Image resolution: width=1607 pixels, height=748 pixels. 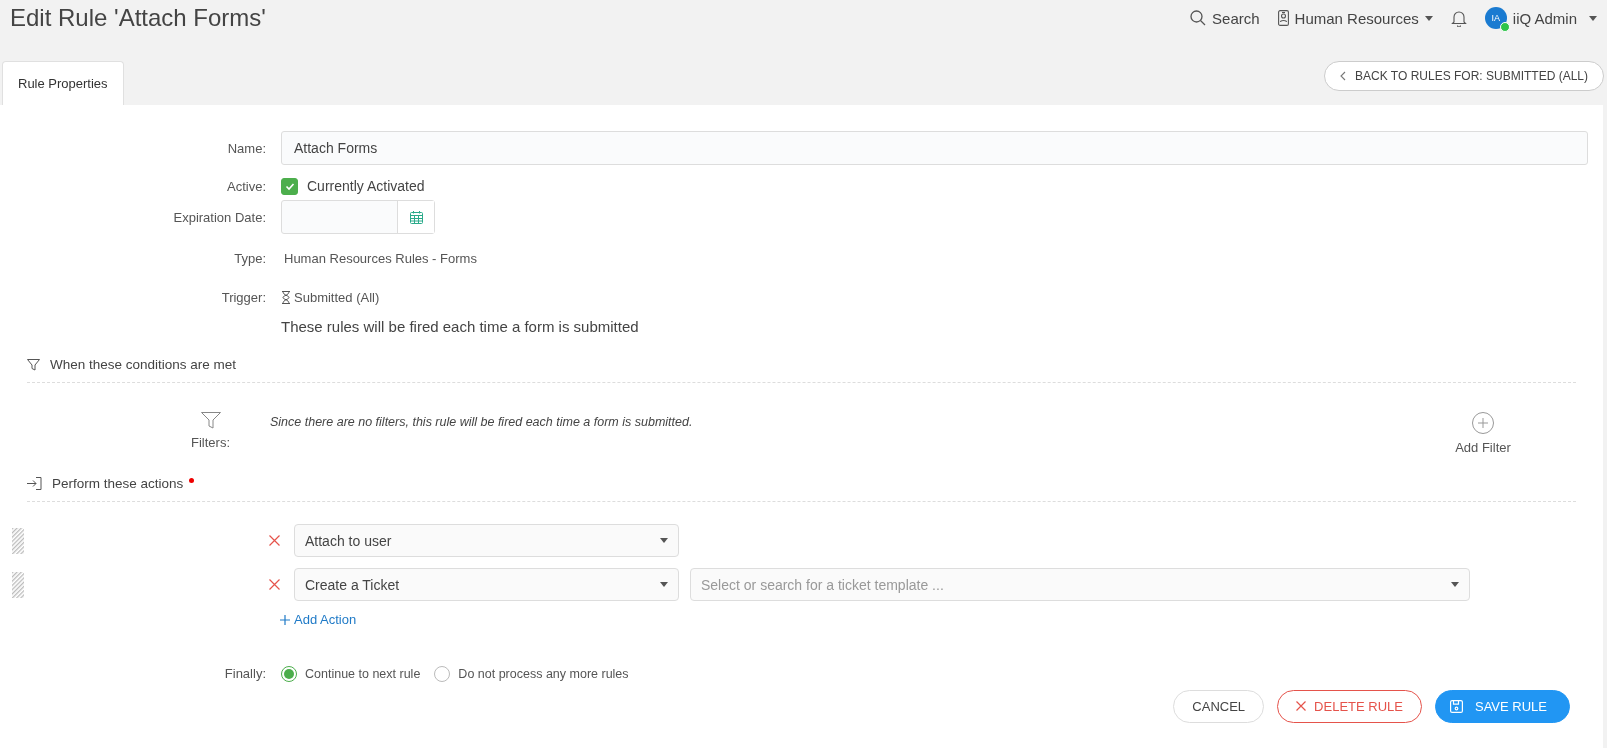 What do you see at coordinates (1495, 18) in the screenshot?
I see `user-avatar: IA` at bounding box center [1495, 18].